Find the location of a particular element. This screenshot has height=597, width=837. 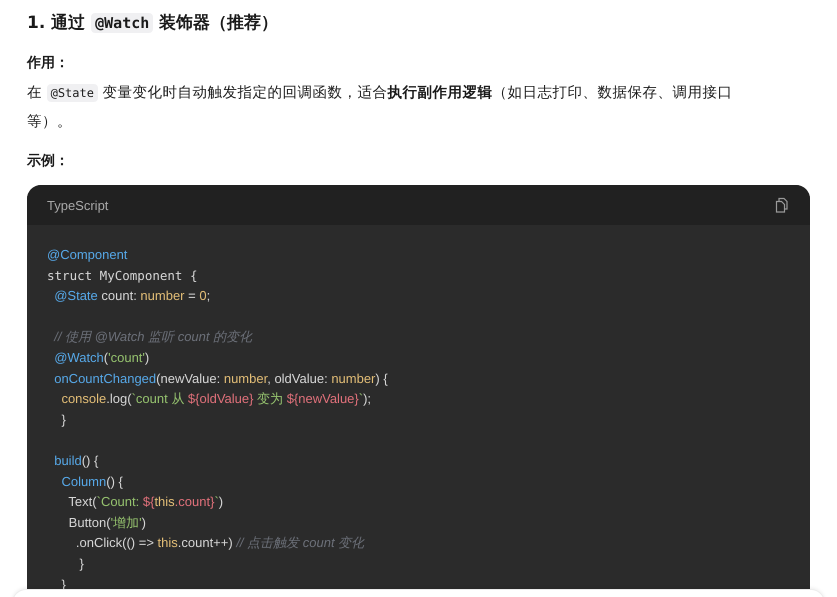

code-line: @State count: number = 0; is located at coordinates (132, 296).